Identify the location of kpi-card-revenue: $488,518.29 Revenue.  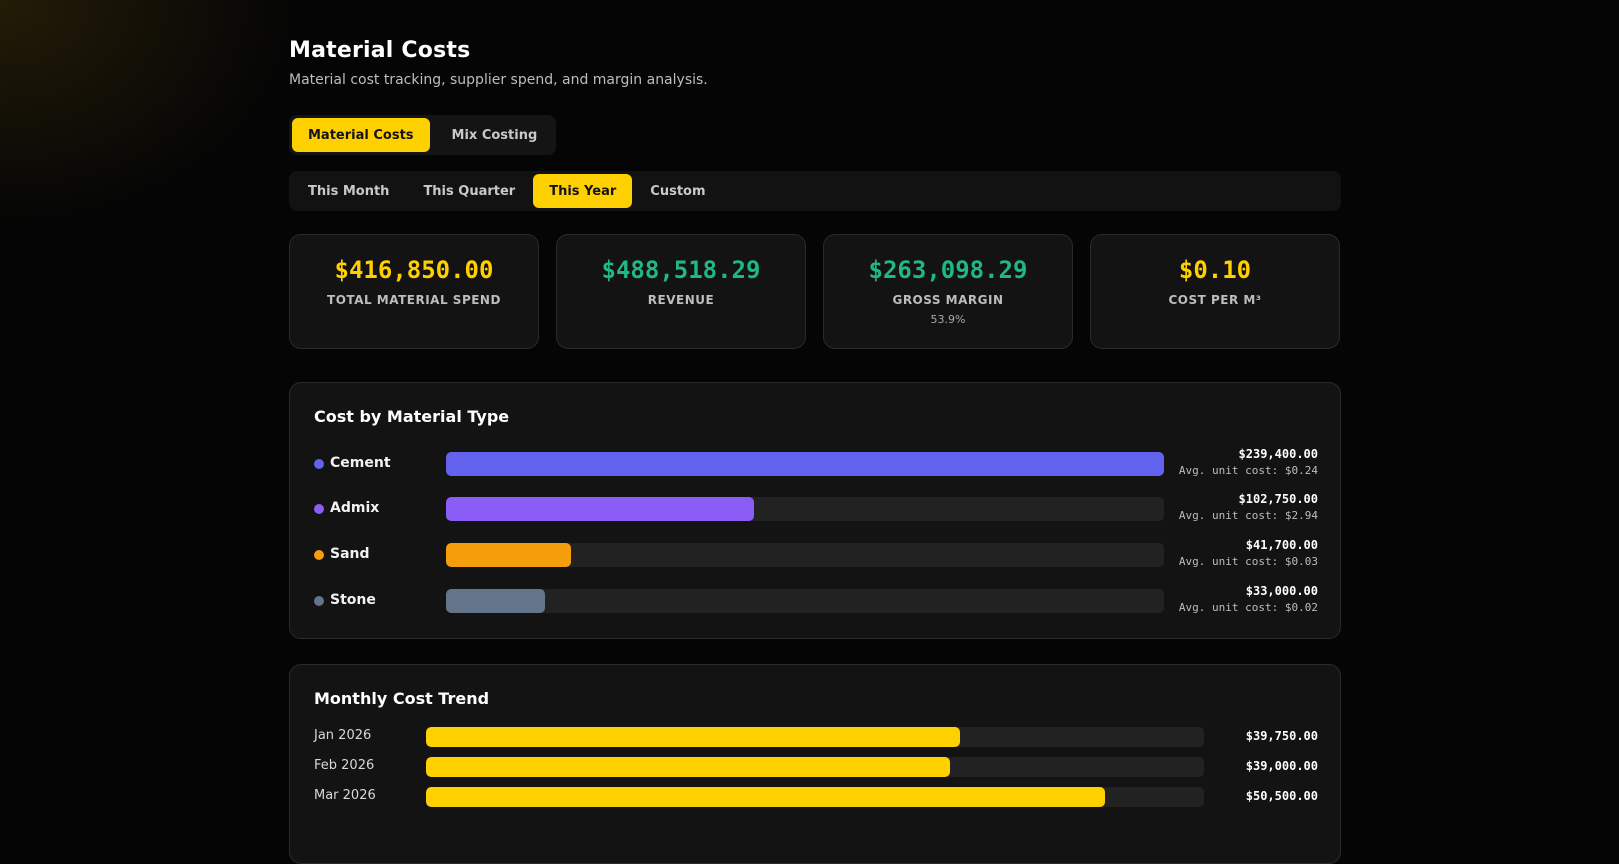
(681, 291).